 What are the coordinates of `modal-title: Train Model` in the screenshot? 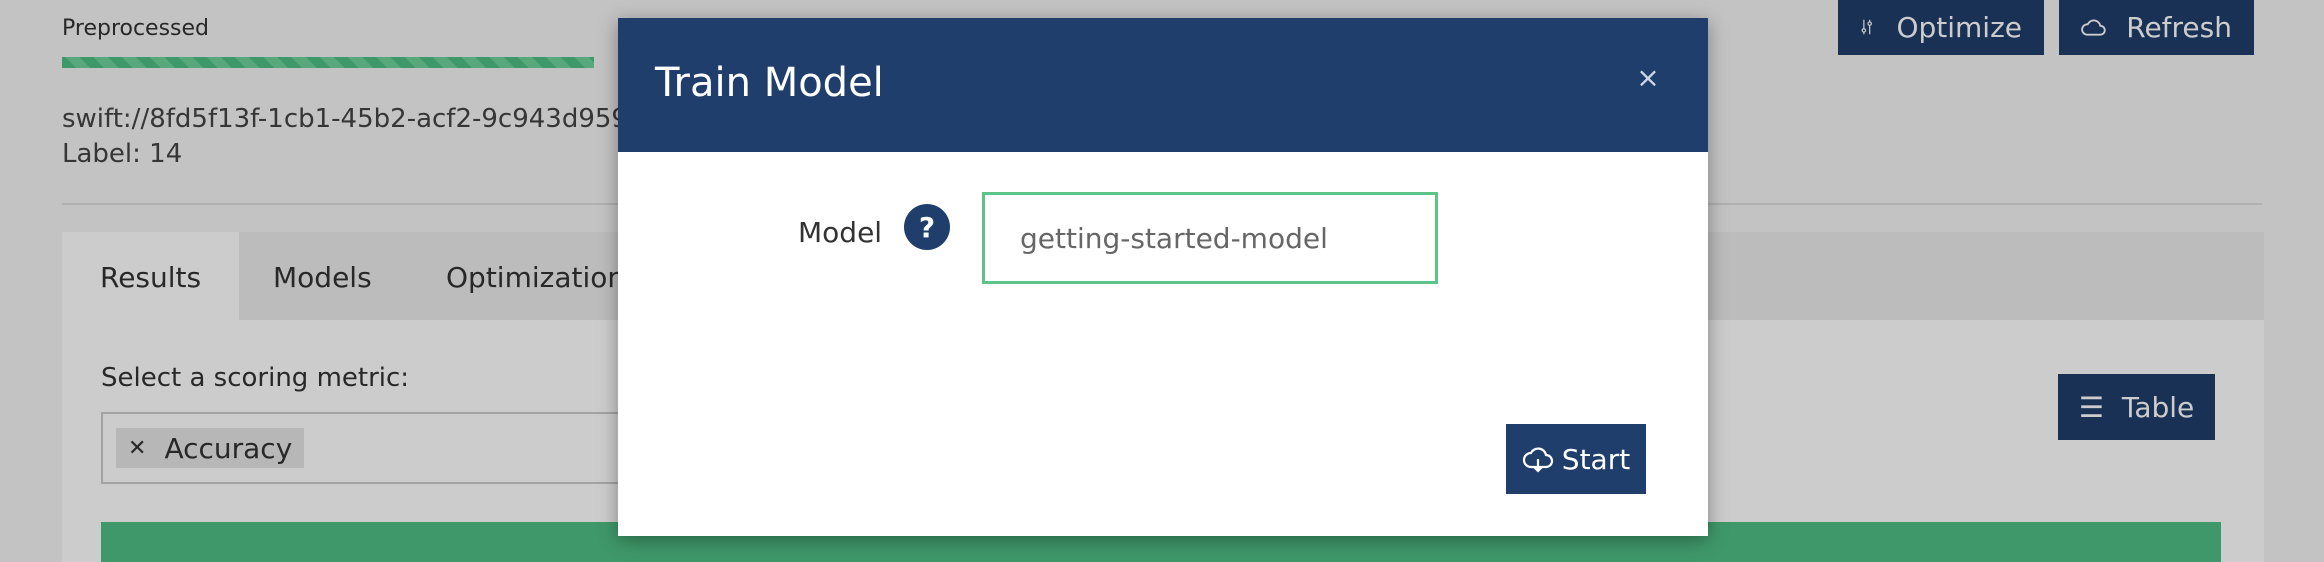 It's located at (769, 83).